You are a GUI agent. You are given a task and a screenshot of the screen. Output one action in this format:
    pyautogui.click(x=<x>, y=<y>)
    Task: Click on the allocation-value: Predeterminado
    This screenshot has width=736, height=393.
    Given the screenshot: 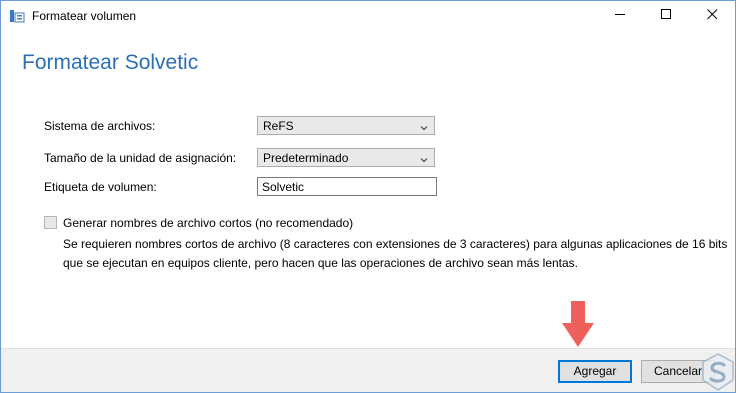 What is the action you would take?
    pyautogui.click(x=306, y=158)
    